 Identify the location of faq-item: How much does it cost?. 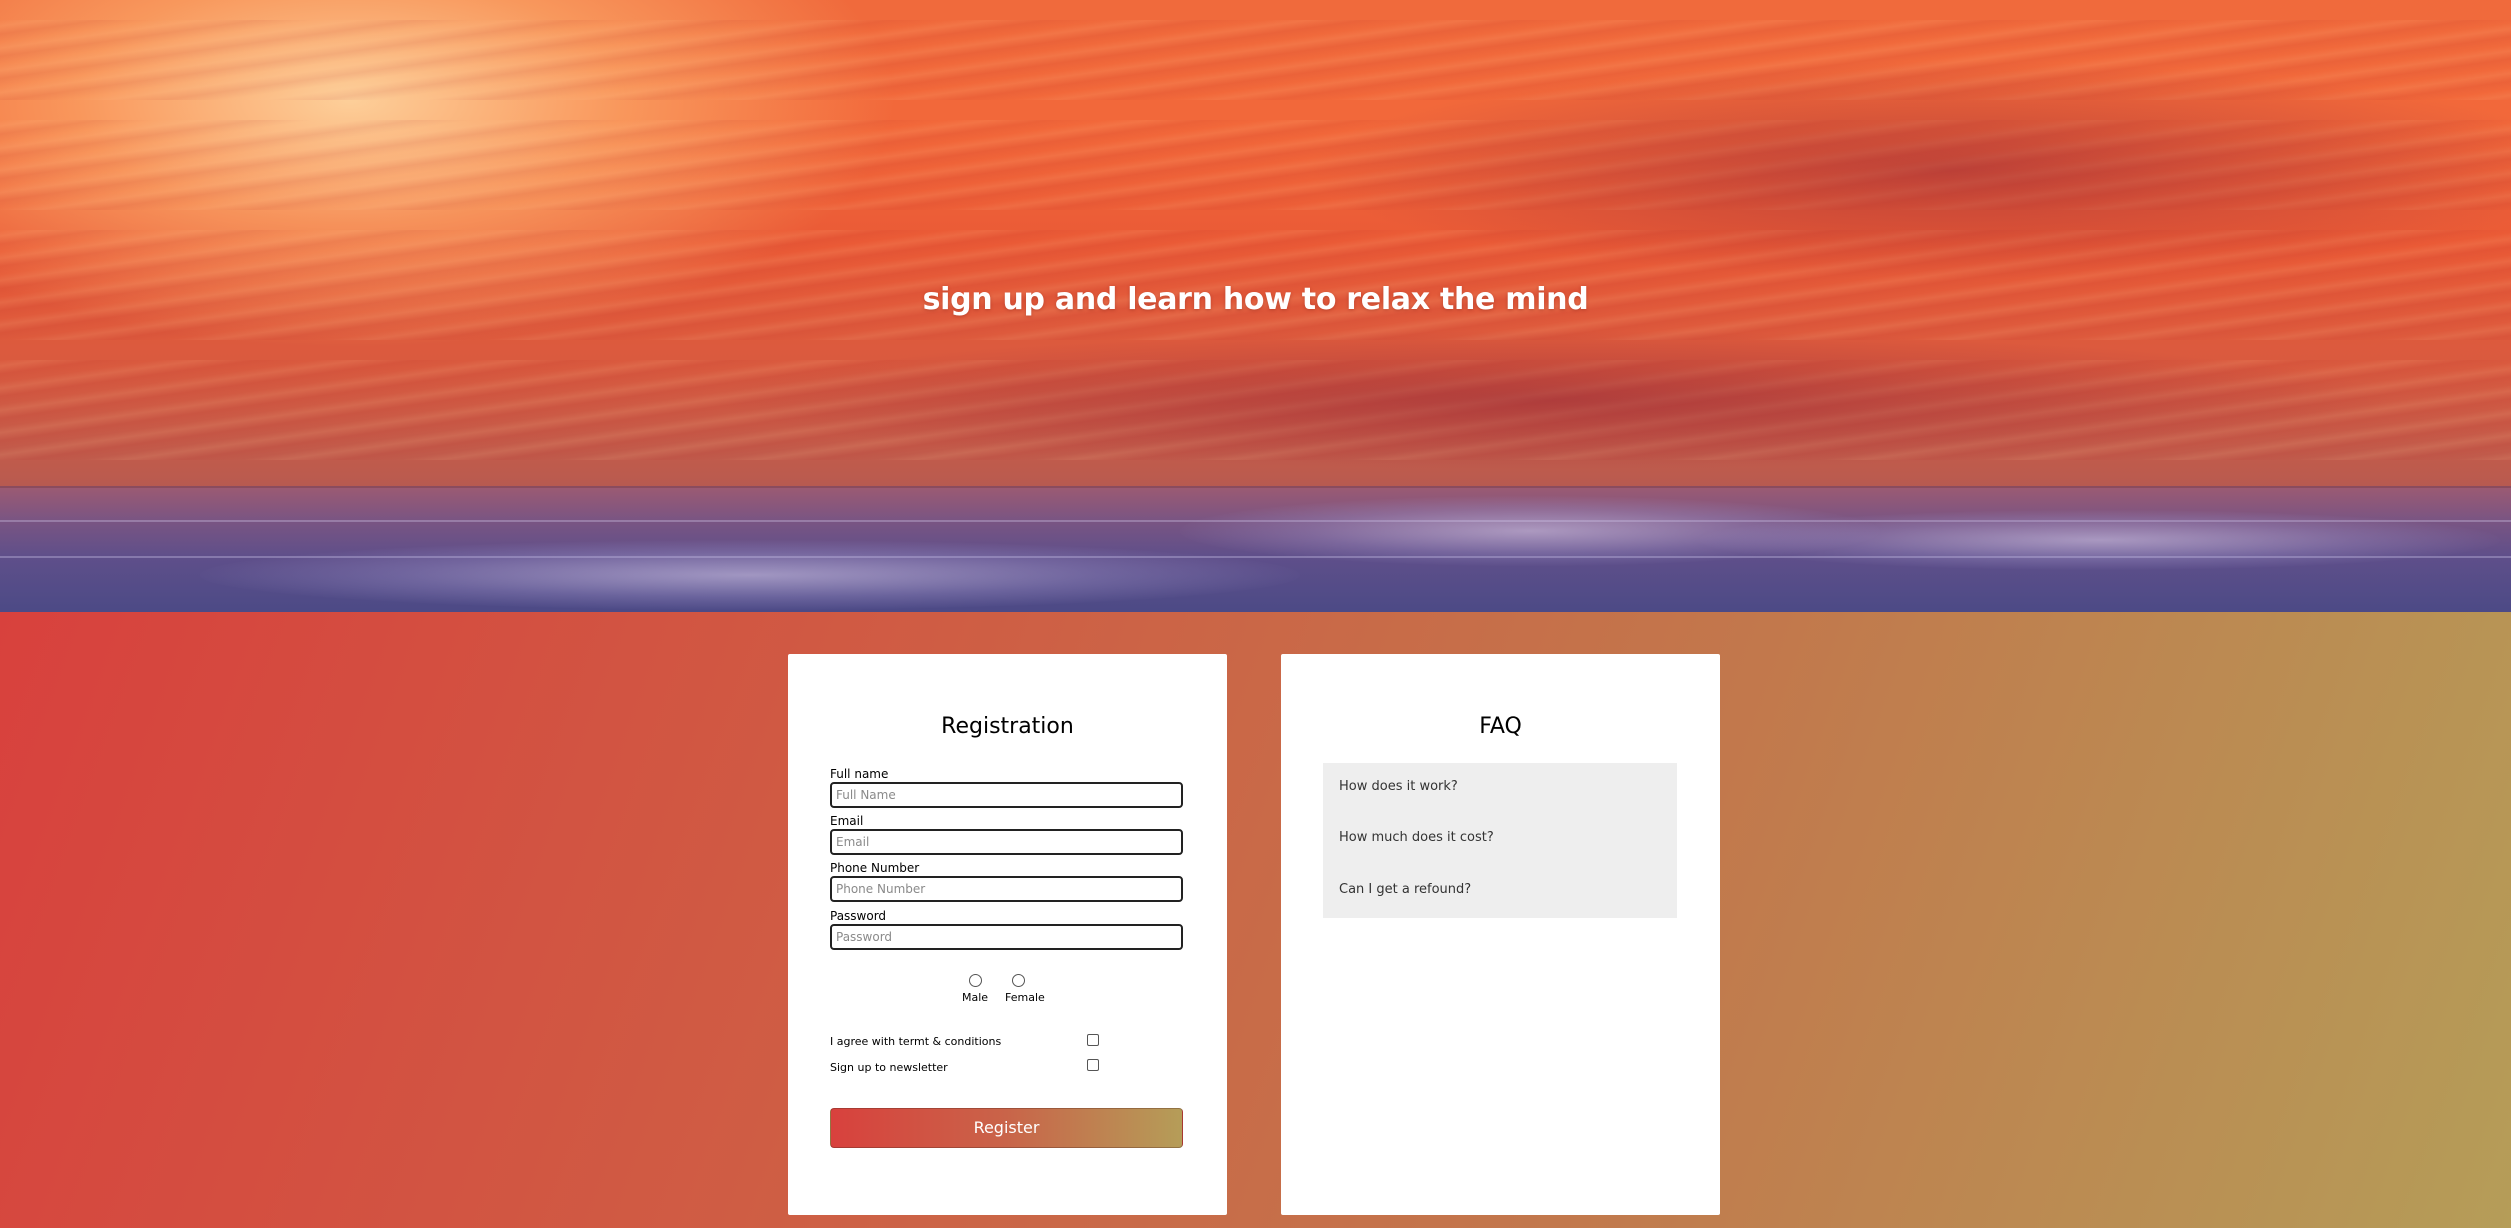
(1416, 837).